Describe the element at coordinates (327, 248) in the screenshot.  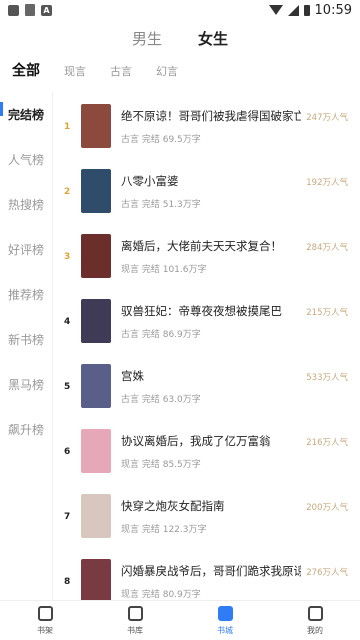
I see `book-popularity: 284万人气` at that location.